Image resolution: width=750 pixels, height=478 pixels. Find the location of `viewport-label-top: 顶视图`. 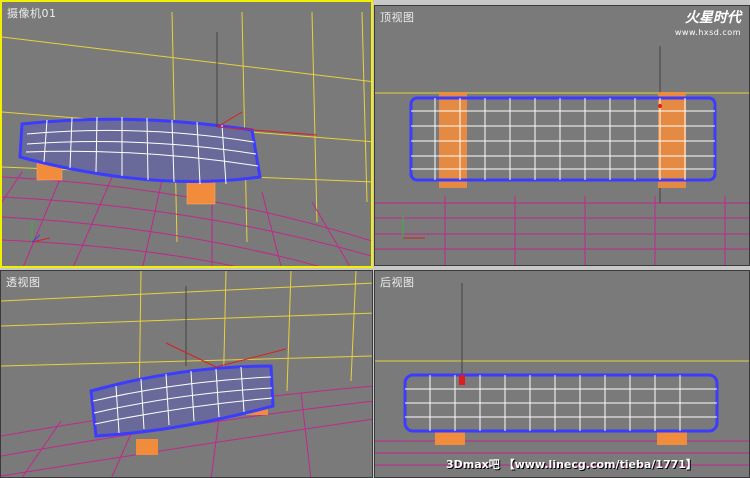

viewport-label-top: 顶视图 is located at coordinates (397, 17).